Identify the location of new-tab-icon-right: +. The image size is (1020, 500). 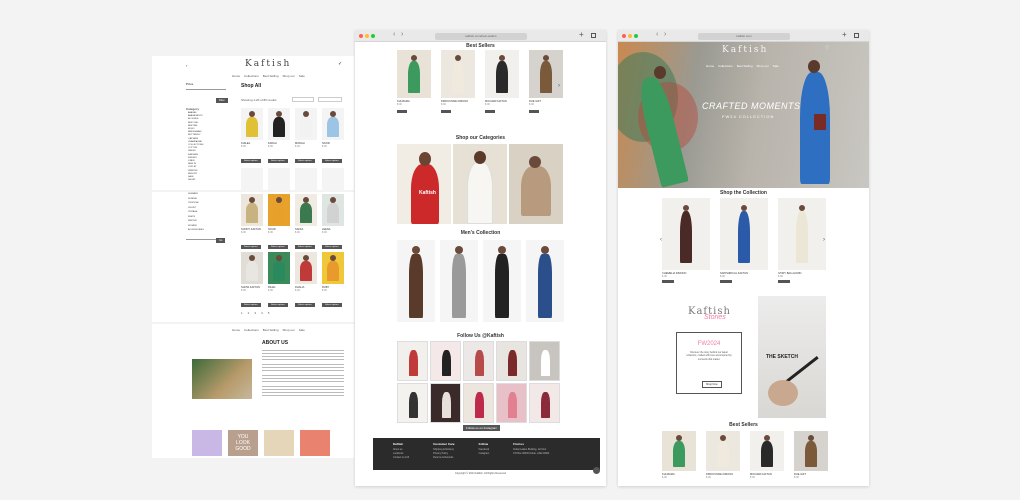
(844, 34).